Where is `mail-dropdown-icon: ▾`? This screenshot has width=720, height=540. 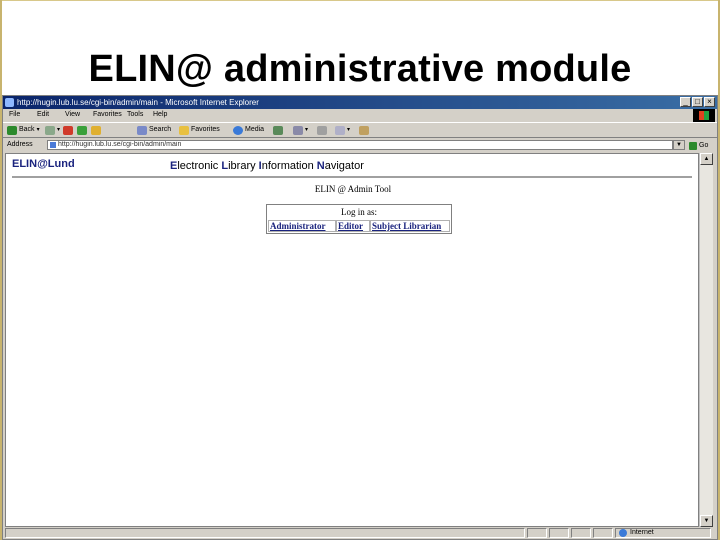 mail-dropdown-icon: ▾ is located at coordinates (307, 130).